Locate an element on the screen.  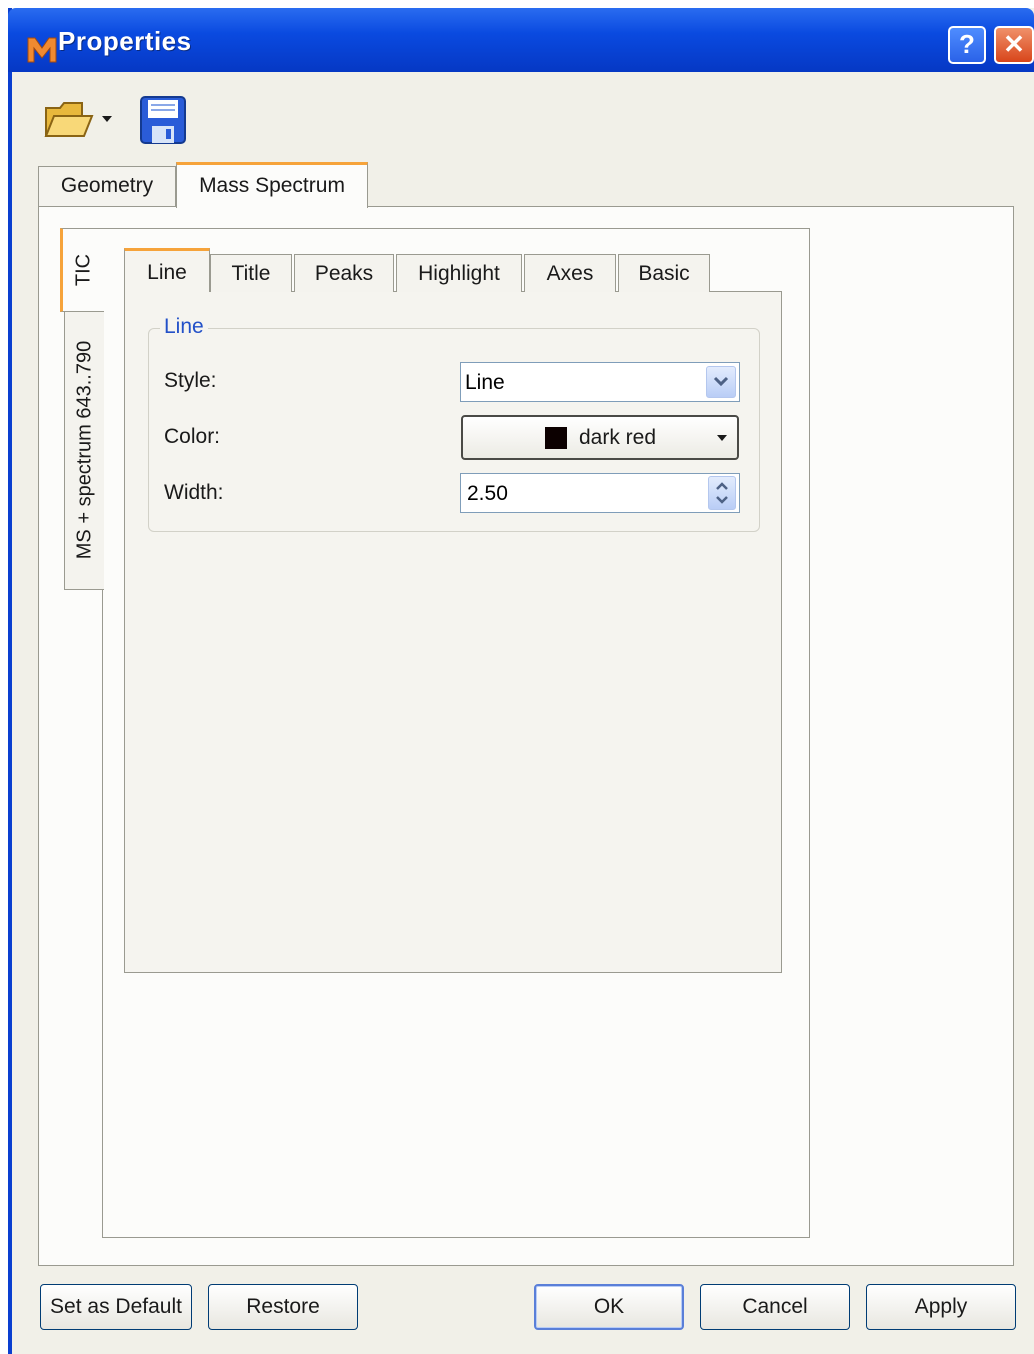
color-label: Color: is located at coordinates (192, 436).